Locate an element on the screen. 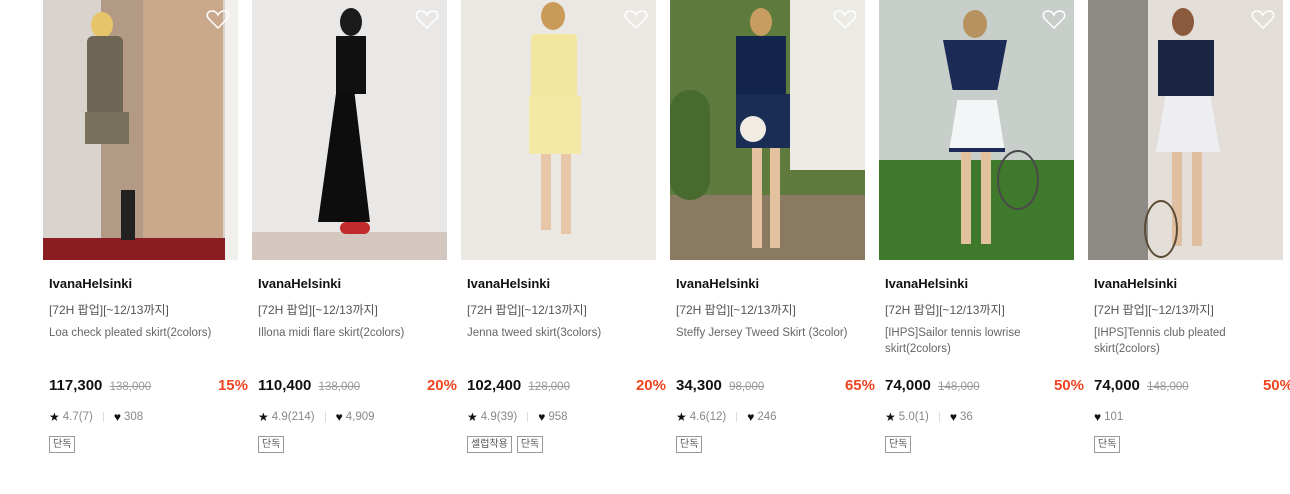 This screenshot has height=494, width=1290. review-meta: ♥ 101 is located at coordinates (1108, 417).